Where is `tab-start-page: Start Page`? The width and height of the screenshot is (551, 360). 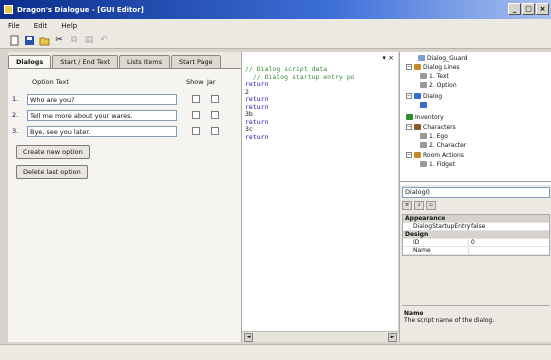 tab-start-page: Start Page is located at coordinates (196, 61).